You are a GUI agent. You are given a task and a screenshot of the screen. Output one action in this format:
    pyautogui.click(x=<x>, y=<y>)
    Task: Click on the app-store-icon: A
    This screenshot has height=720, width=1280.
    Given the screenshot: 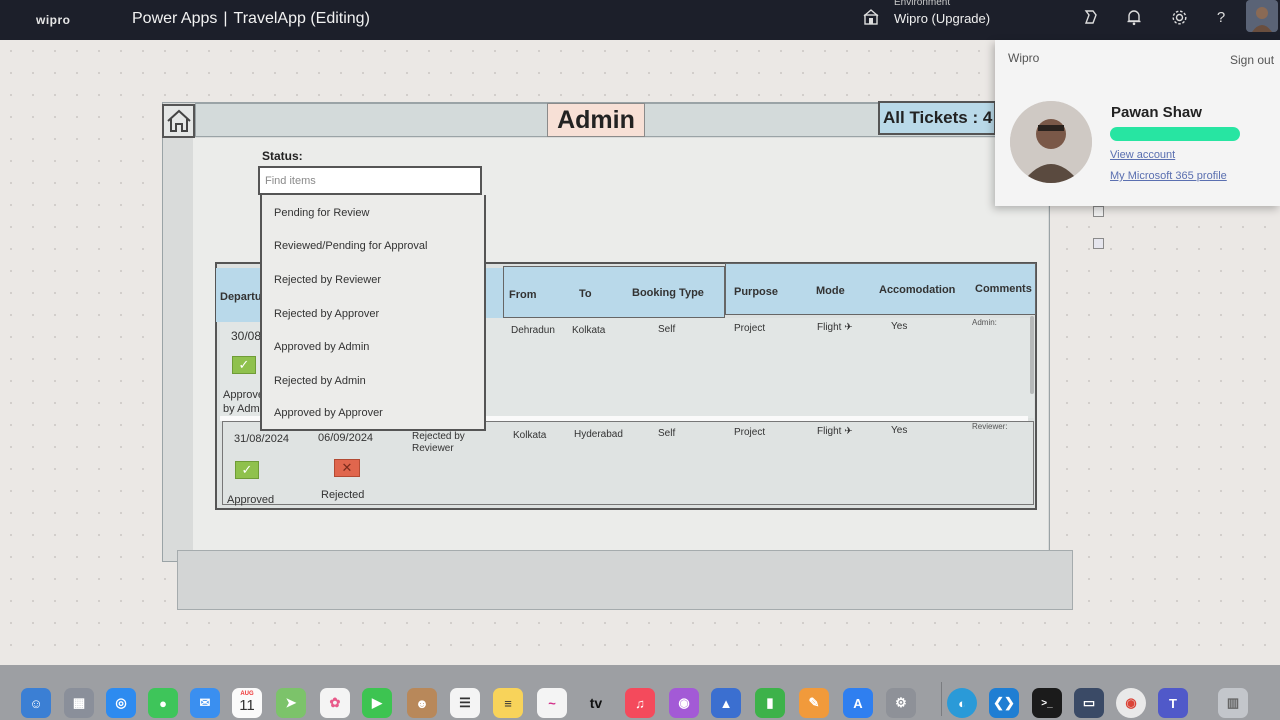 What is the action you would take?
    pyautogui.click(x=858, y=703)
    